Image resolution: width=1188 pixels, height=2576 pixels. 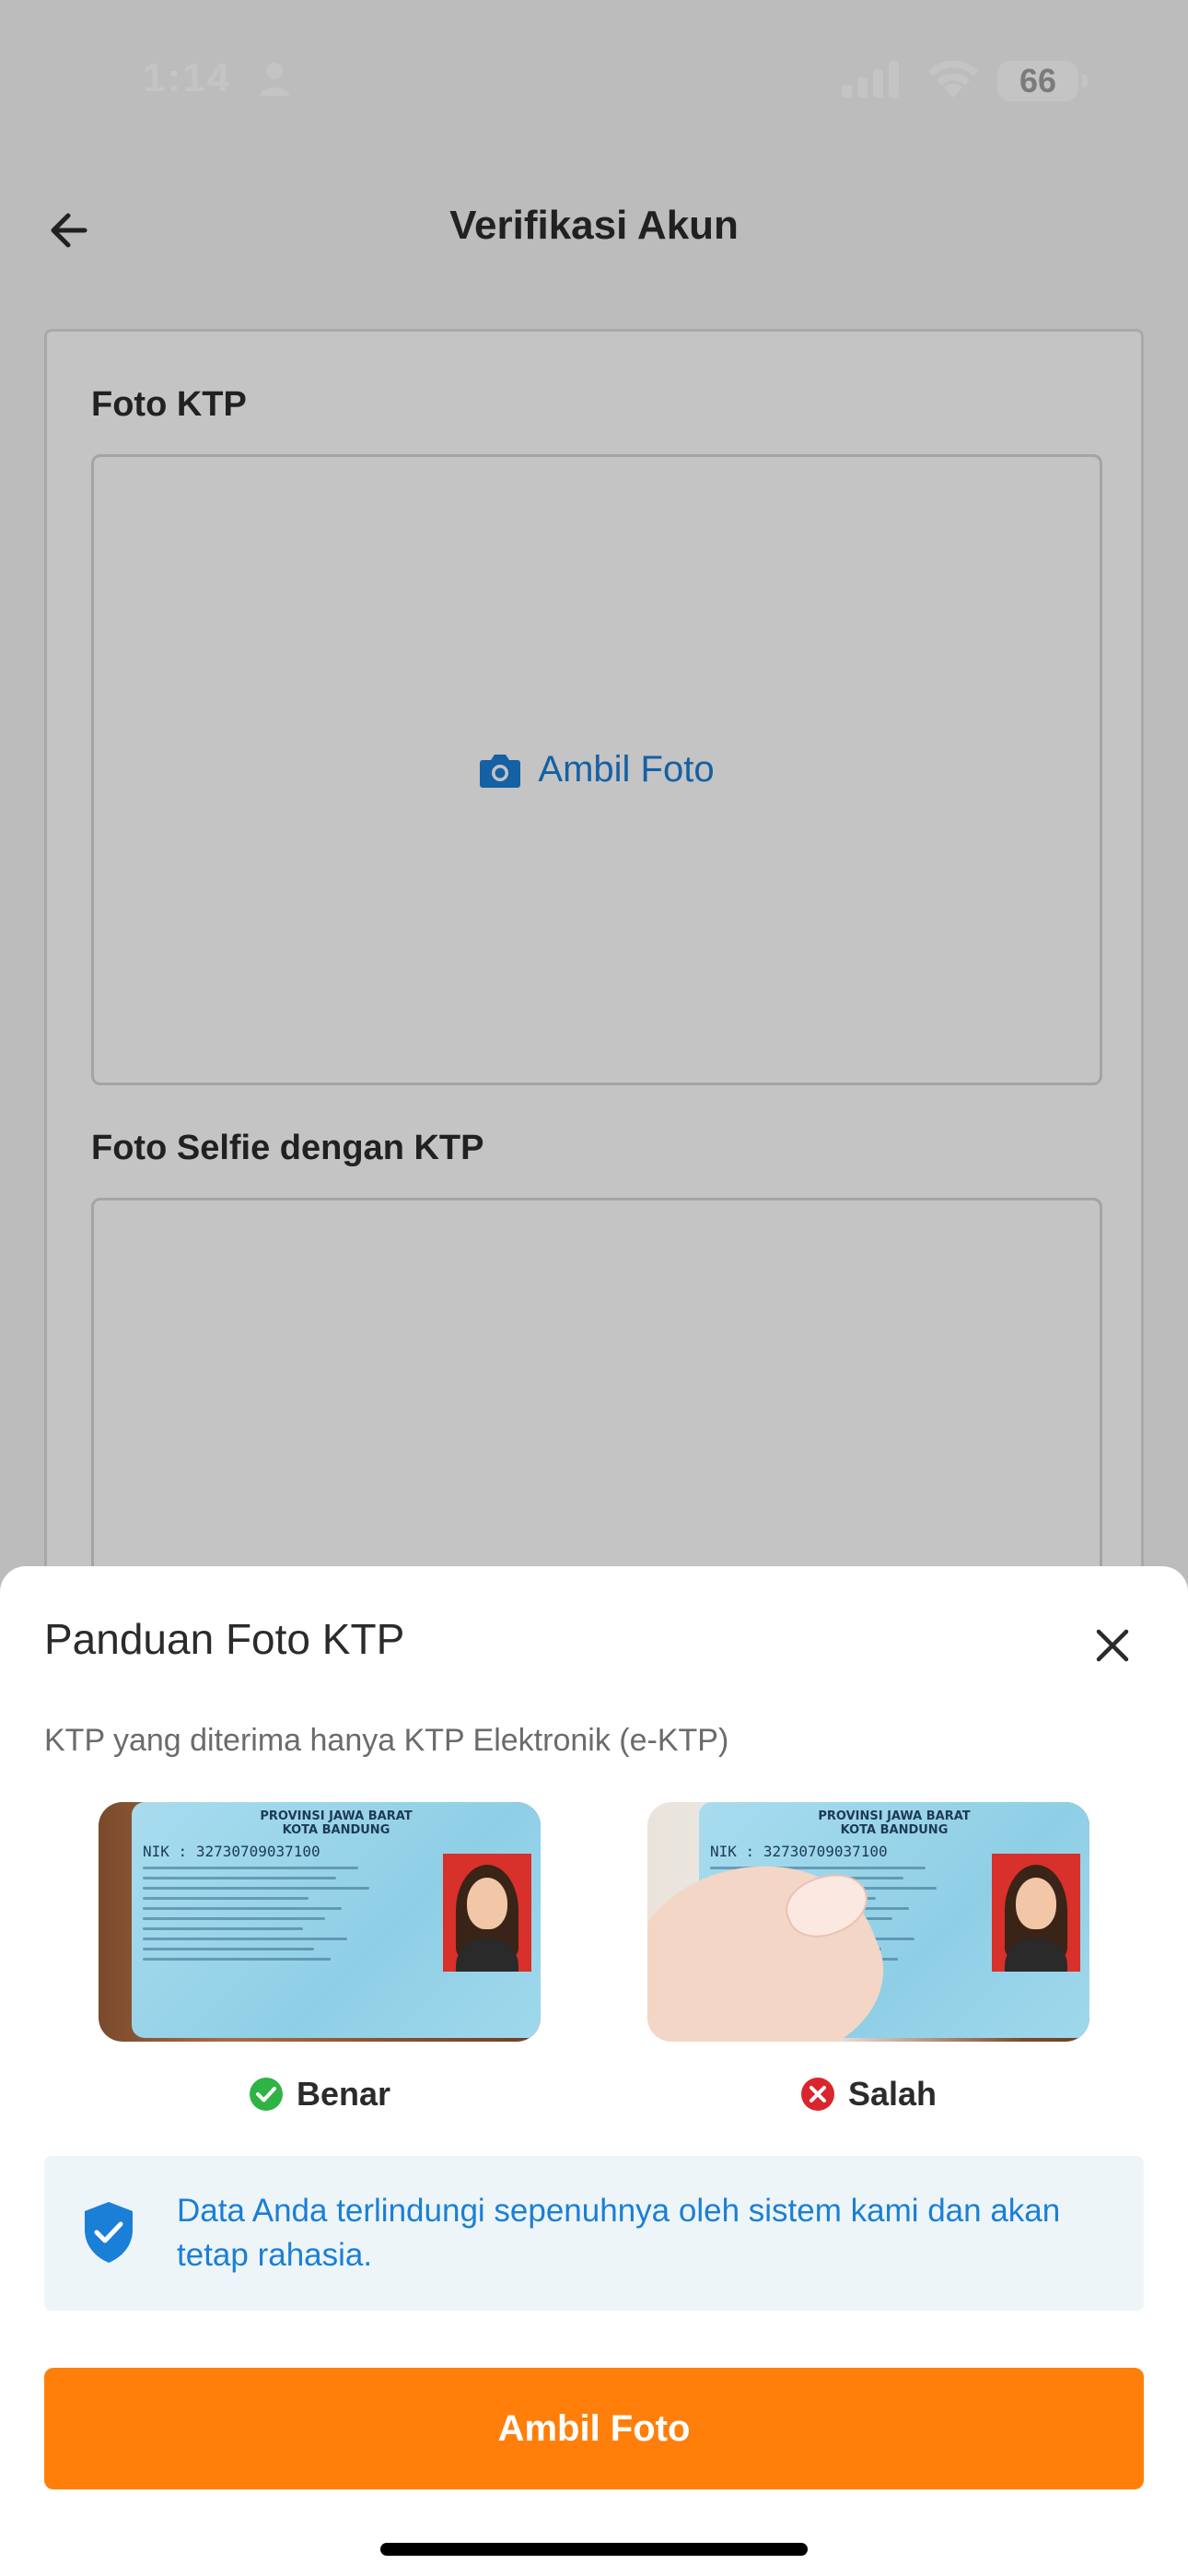 I want to click on wrong-status: Salah, so click(x=868, y=2094).